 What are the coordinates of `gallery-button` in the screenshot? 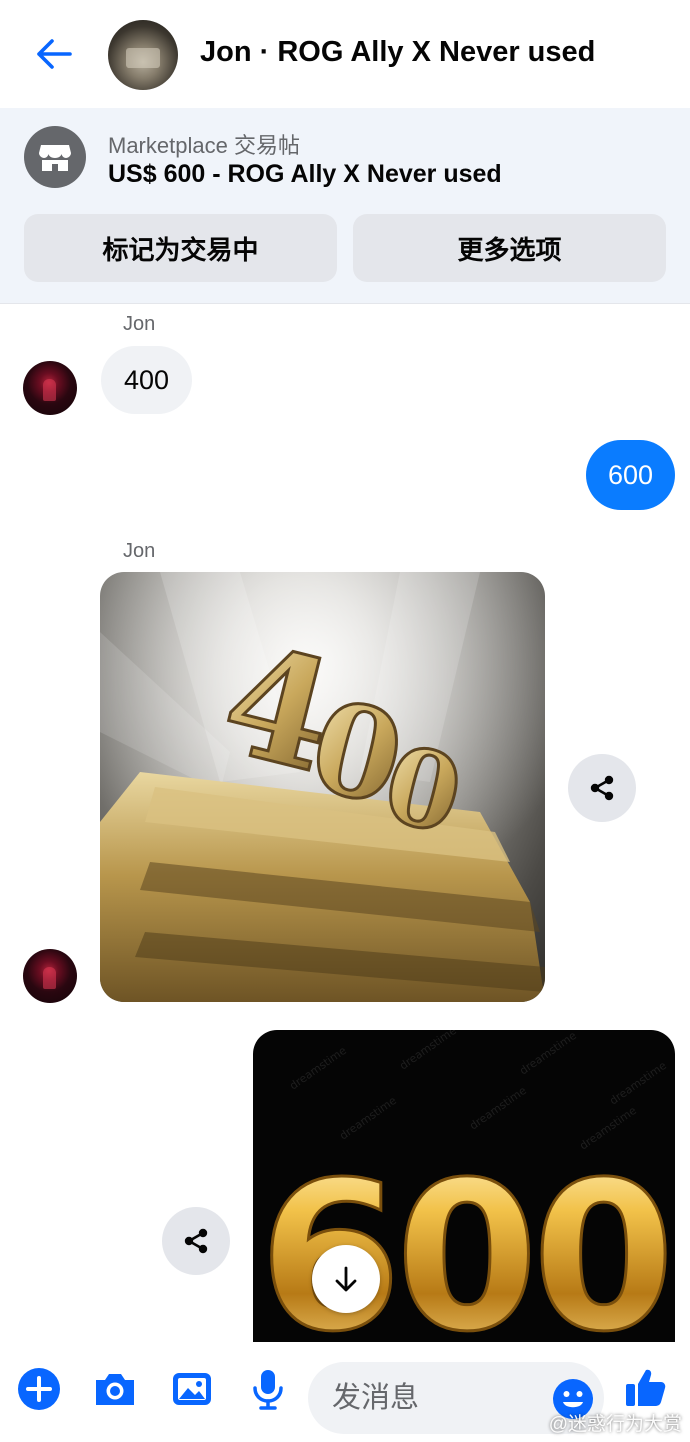 It's located at (192, 1389).